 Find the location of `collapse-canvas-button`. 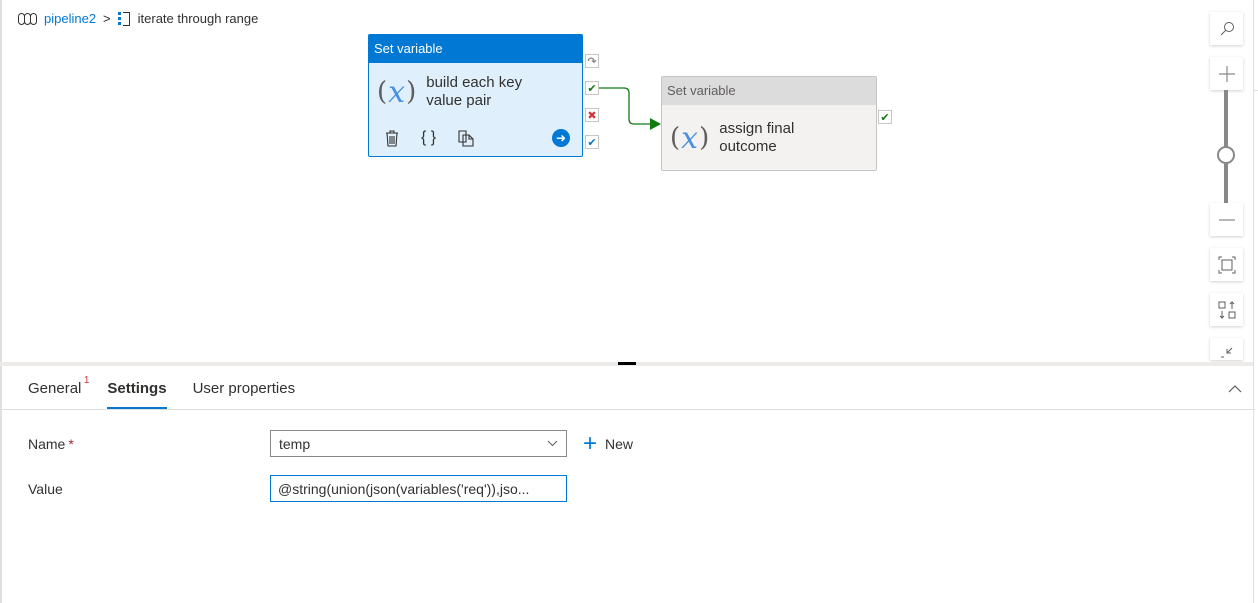

collapse-canvas-button is located at coordinates (1226, 349).